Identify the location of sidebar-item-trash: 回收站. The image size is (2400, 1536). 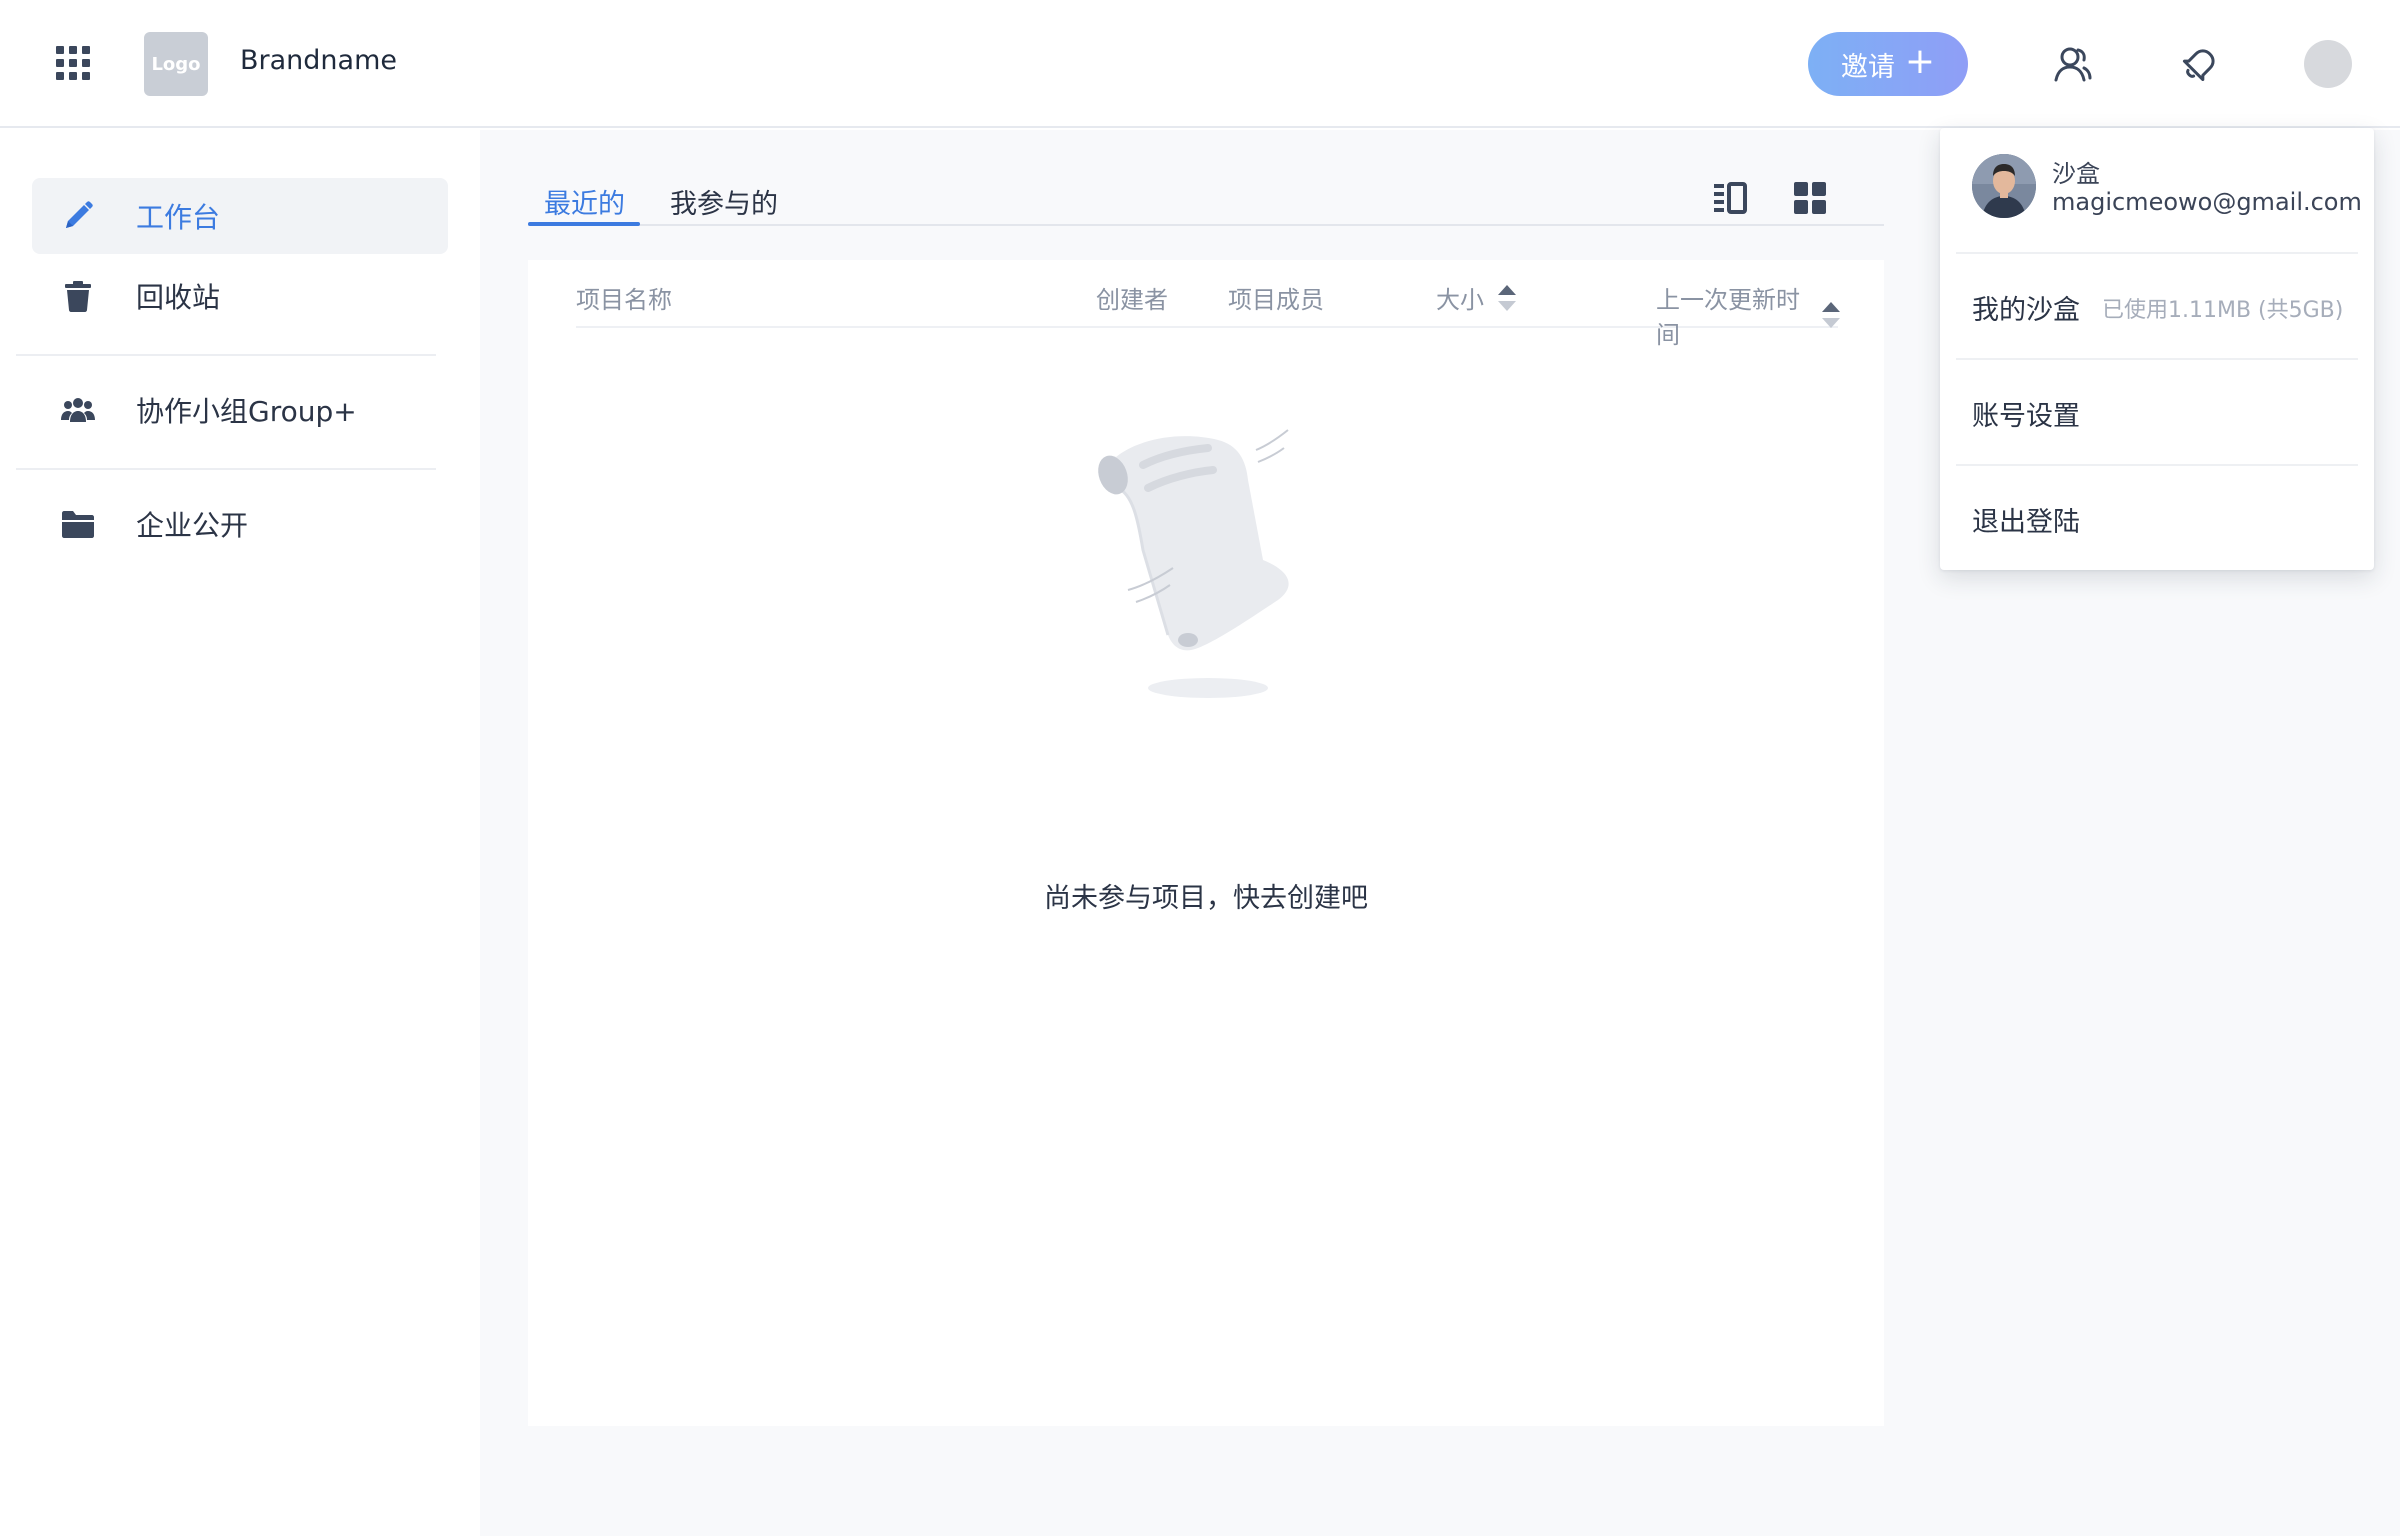
(240, 296).